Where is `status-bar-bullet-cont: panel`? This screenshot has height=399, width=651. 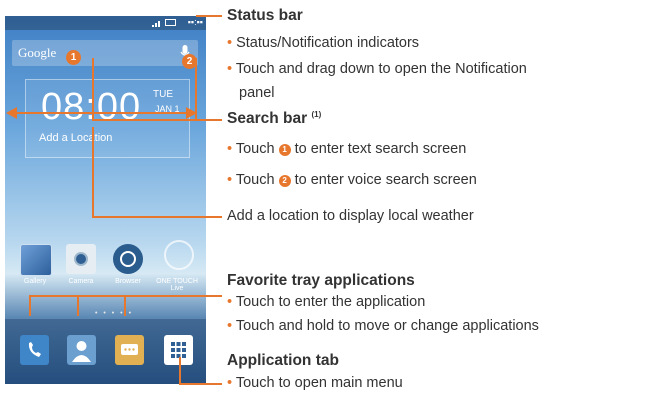
status-bar-bullet-cont: panel is located at coordinates (257, 93).